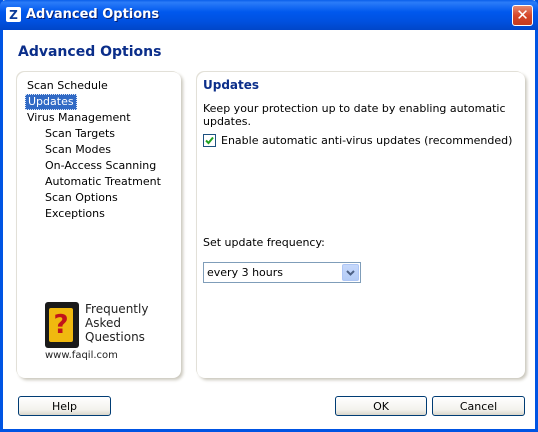  Describe the element at coordinates (115, 337) in the screenshot. I see `faq-line-3: Questions` at that location.